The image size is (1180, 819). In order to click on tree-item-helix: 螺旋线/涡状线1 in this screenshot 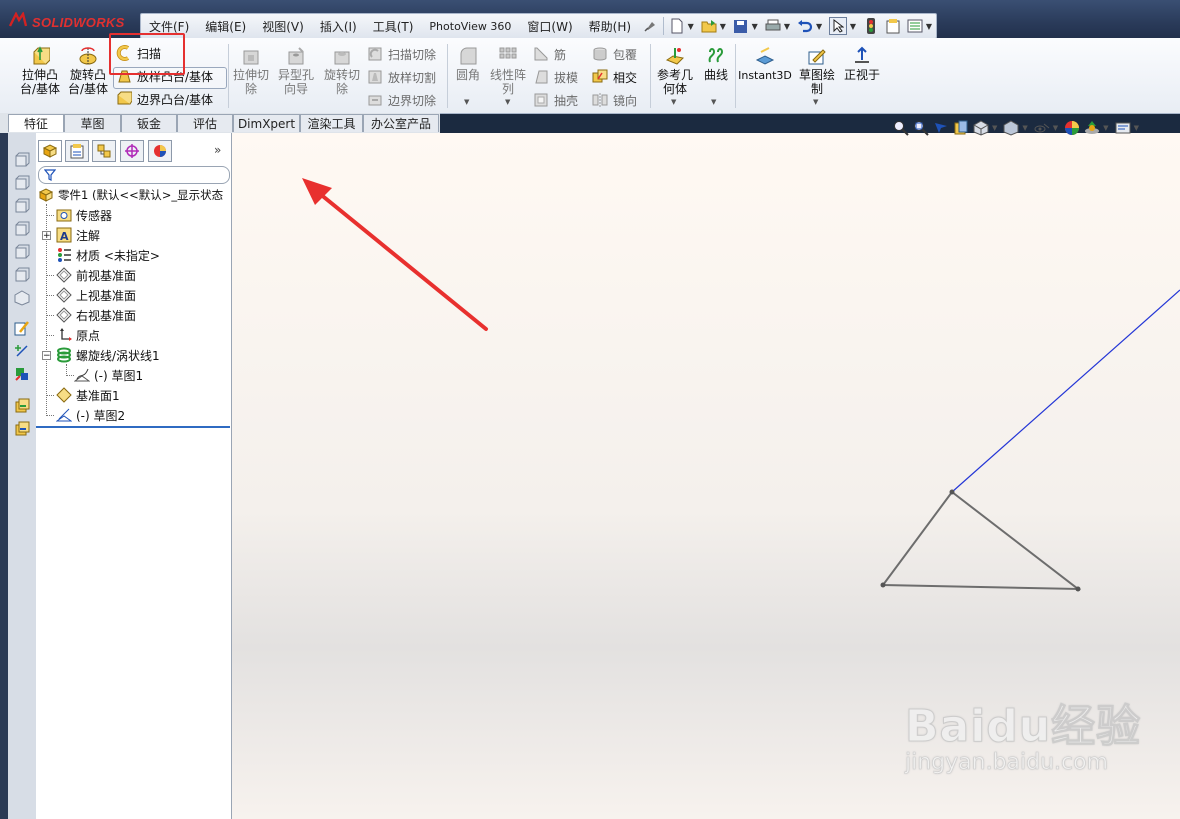, I will do `click(108, 355)`.